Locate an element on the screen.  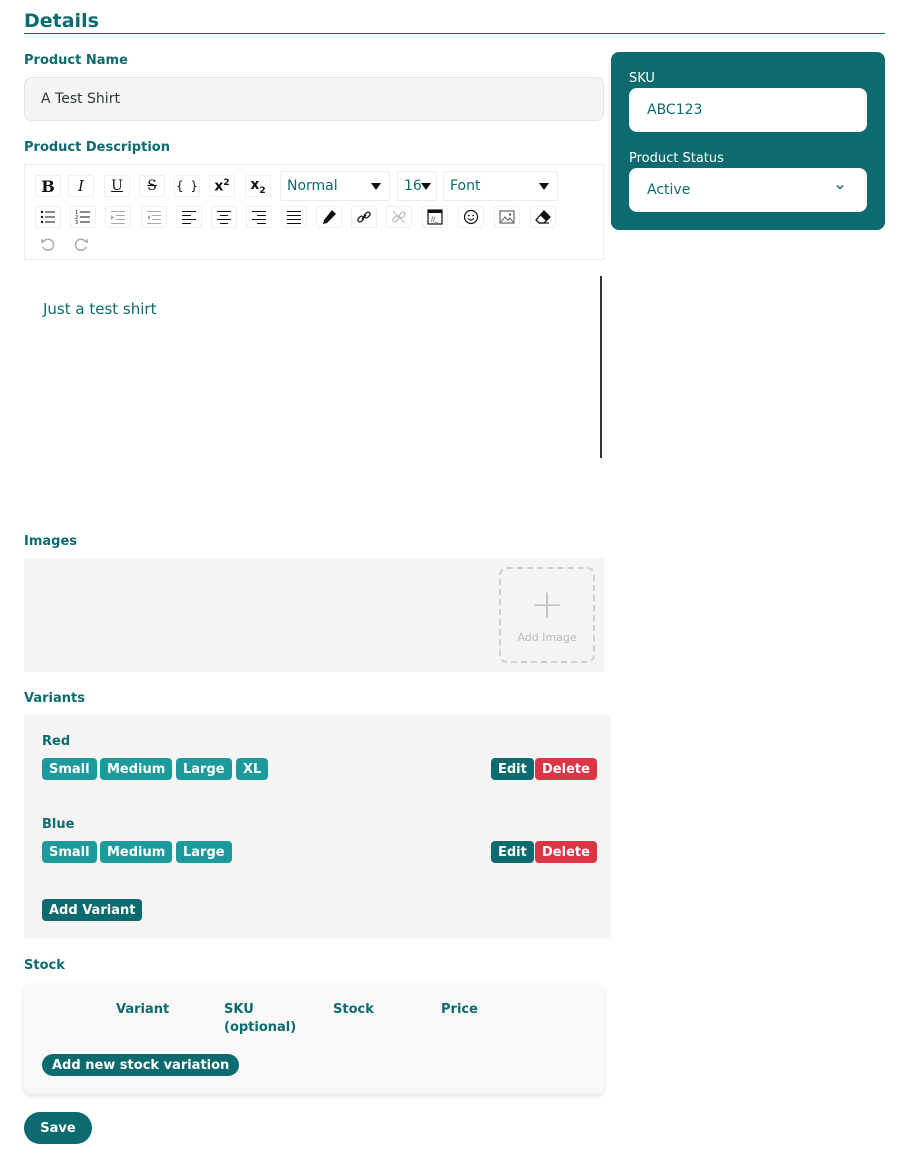
font-family-value: Font is located at coordinates (465, 186).